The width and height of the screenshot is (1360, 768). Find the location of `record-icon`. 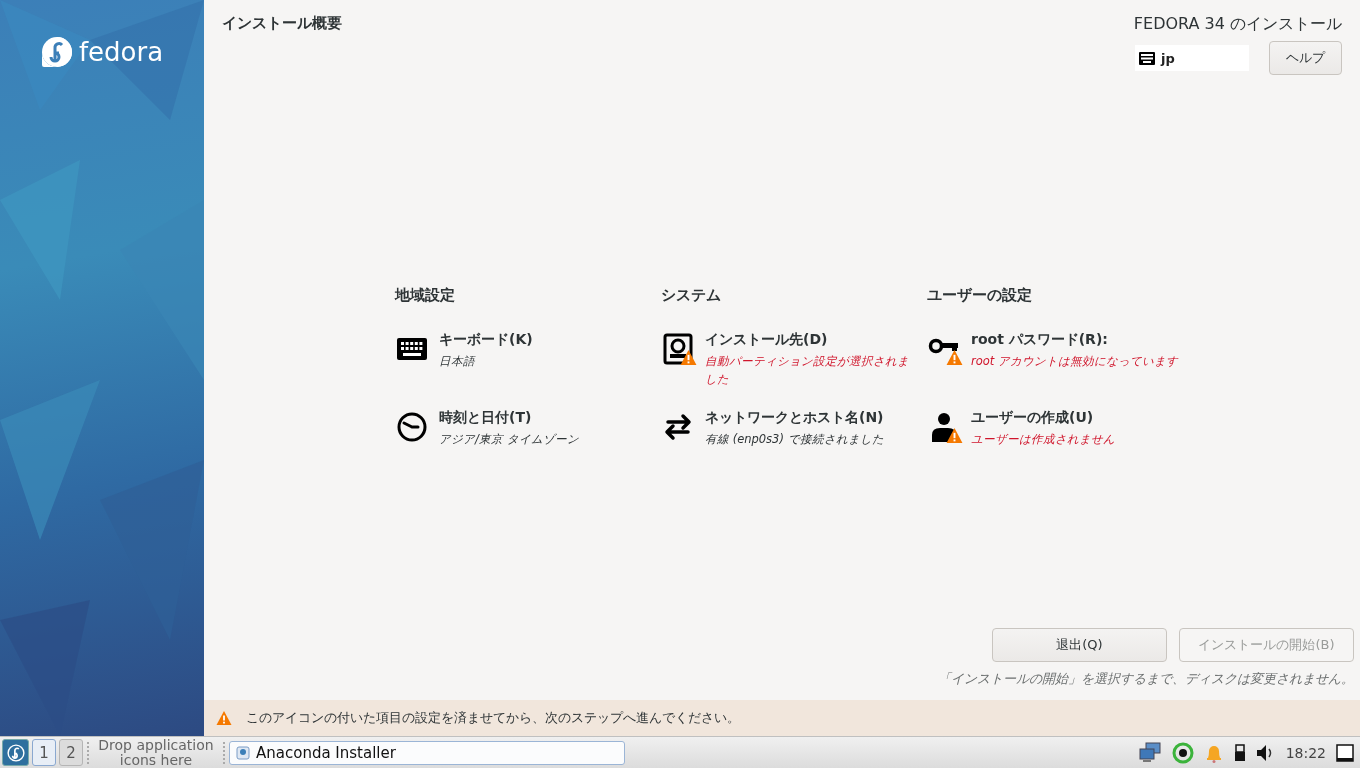

record-icon is located at coordinates (1182, 752).